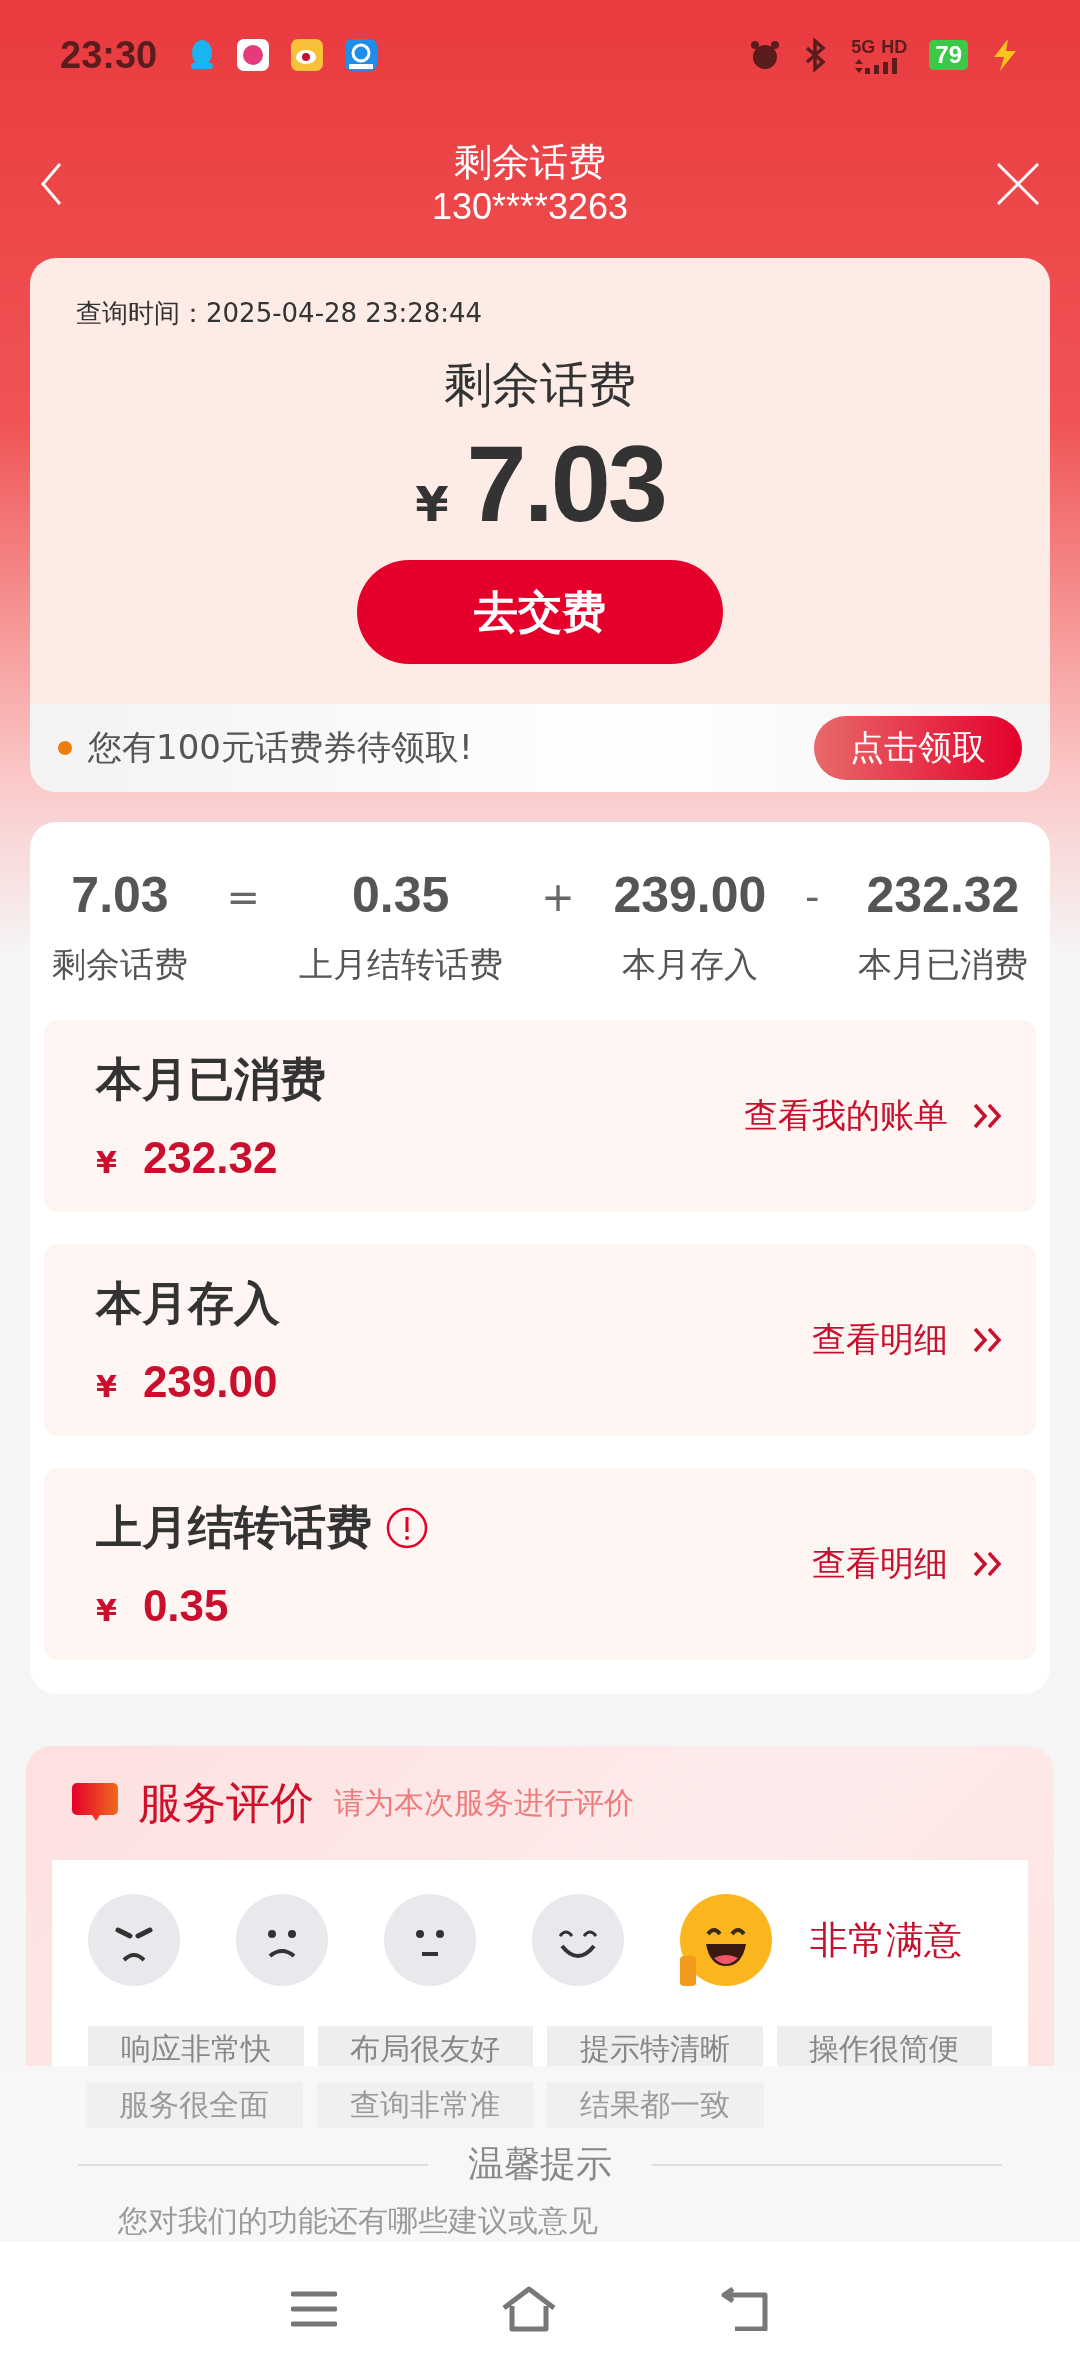 The height and width of the screenshot is (2376, 1080). What do you see at coordinates (226, 1802) in the screenshot?
I see `rating-title: 服务评价` at bounding box center [226, 1802].